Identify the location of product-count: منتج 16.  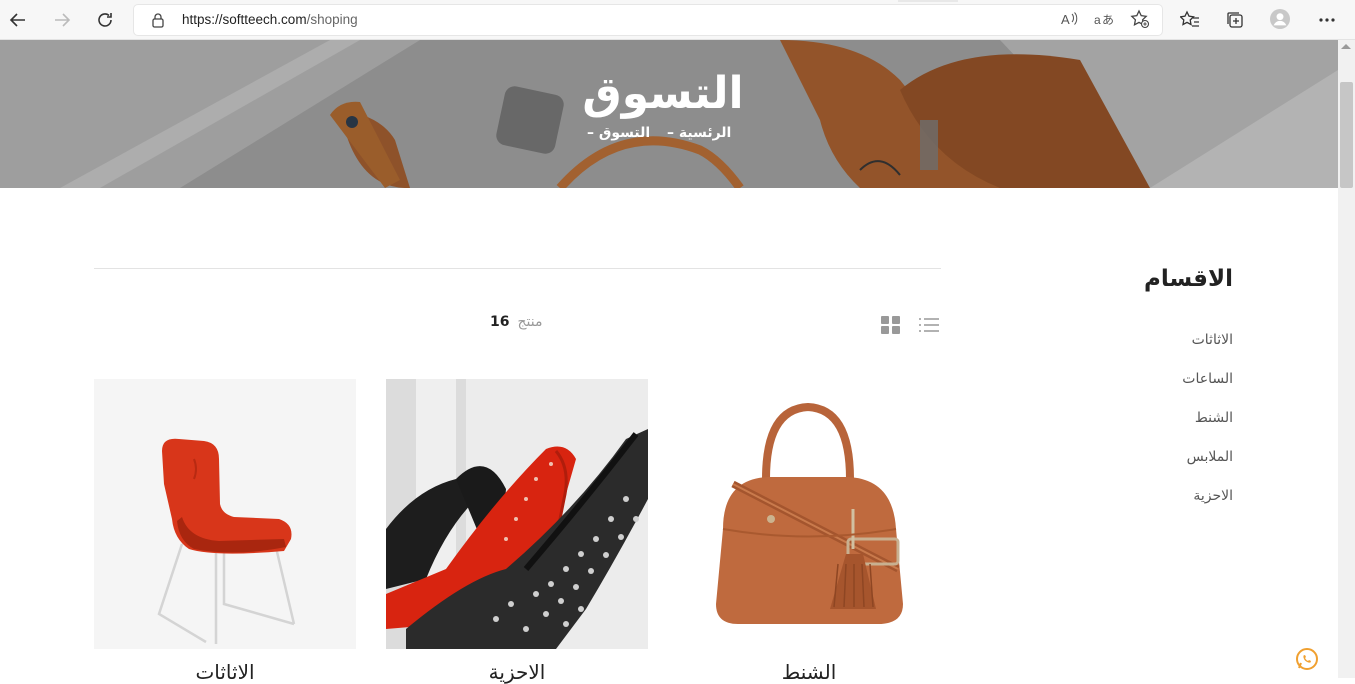
(516, 322).